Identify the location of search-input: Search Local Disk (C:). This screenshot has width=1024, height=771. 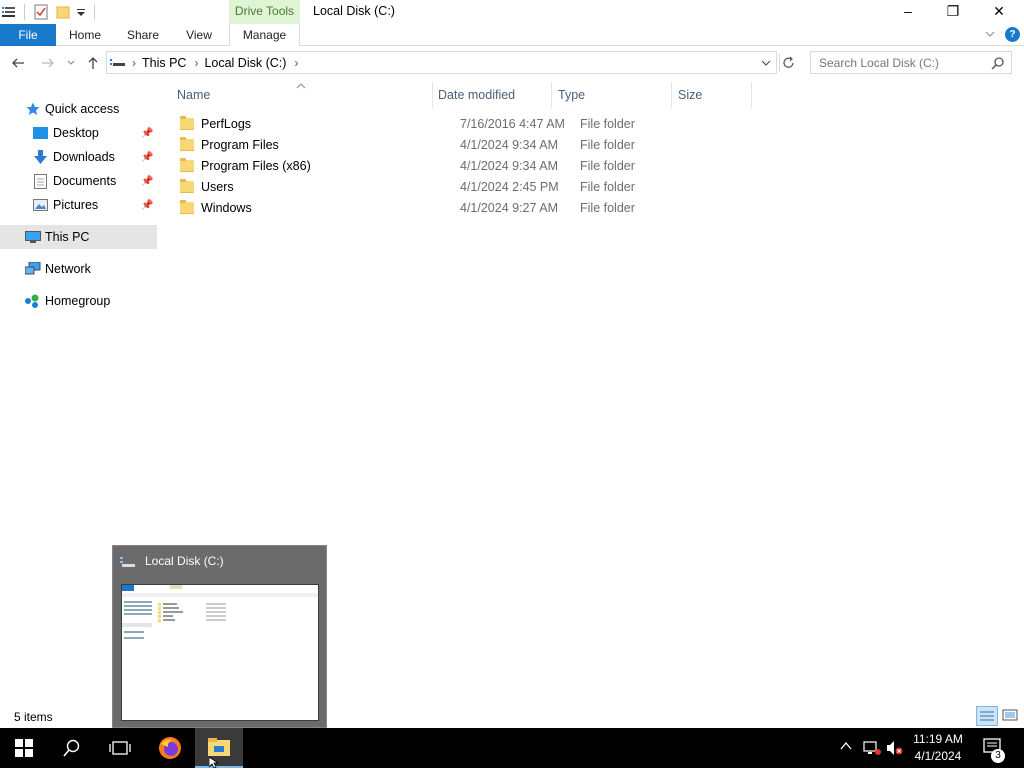
(911, 62).